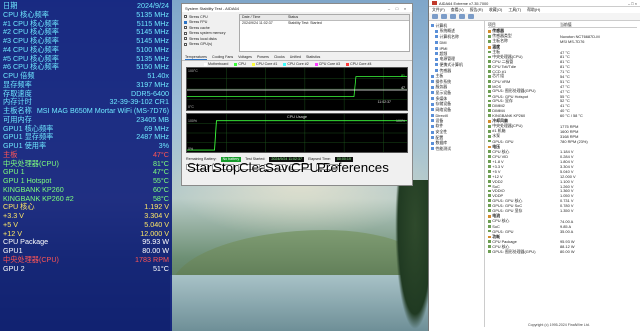 The height and width of the screenshot is (331, 640). I want to click on report-icon, so click(471, 16).